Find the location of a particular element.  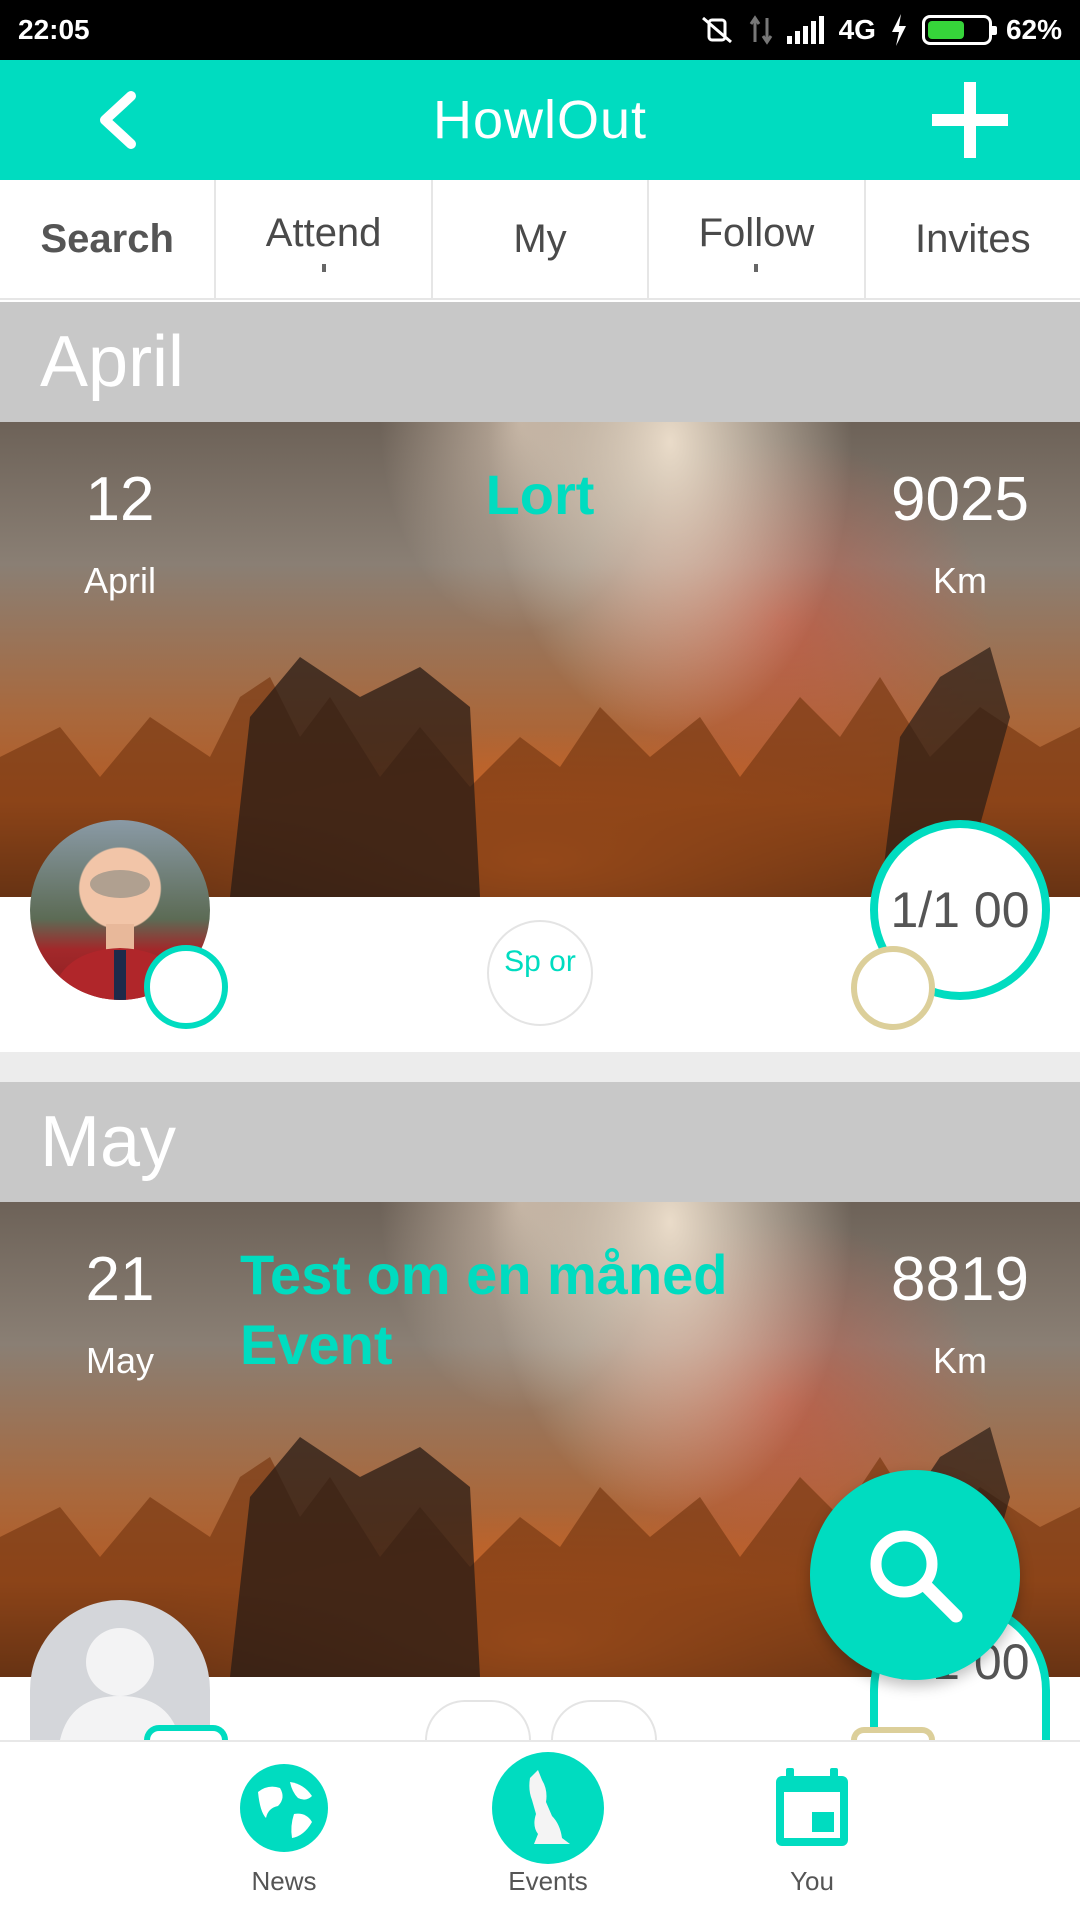

event-day: 21 is located at coordinates (120, 1279).